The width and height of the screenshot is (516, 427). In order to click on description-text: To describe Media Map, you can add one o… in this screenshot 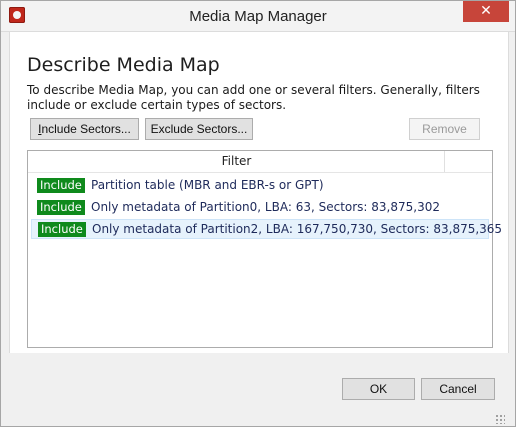, I will do `click(253, 97)`.